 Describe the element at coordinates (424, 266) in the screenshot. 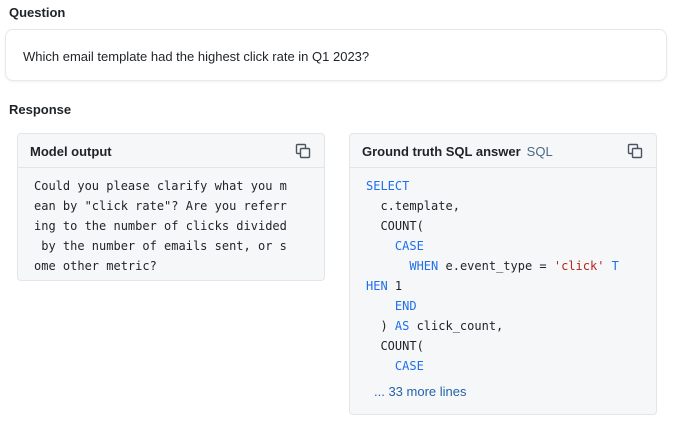

I see `sql-keyword: WHEN` at that location.